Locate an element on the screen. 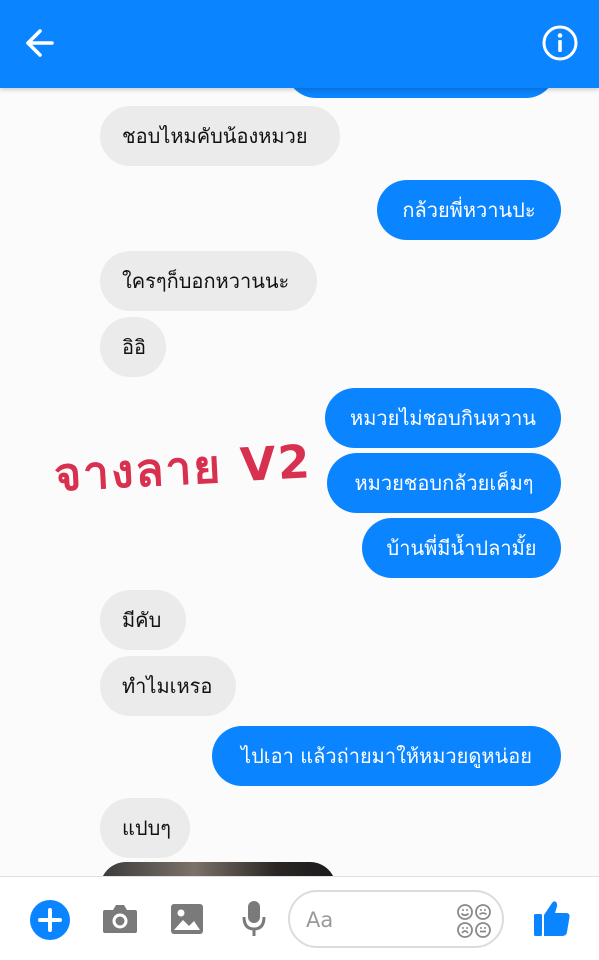  message-outgoing: ไปเอา แล้วถ่ายมาให้หมวยดูหน่อย is located at coordinates (386, 756).